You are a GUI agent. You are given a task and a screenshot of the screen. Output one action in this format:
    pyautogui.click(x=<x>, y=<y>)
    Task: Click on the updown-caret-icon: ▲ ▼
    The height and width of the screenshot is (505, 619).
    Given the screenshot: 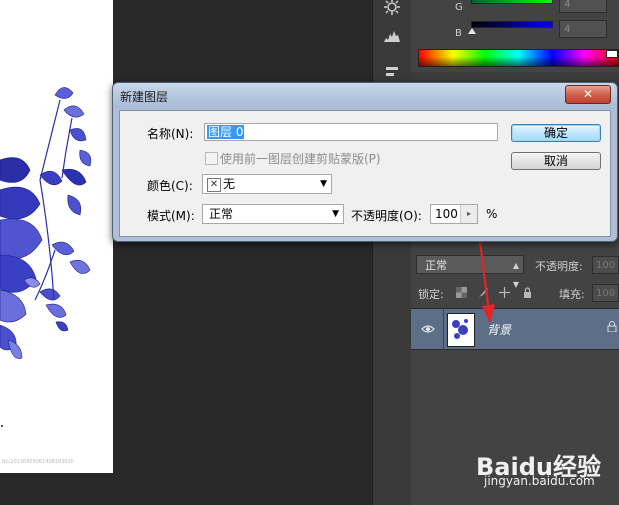 What is the action you would take?
    pyautogui.click(x=515, y=275)
    